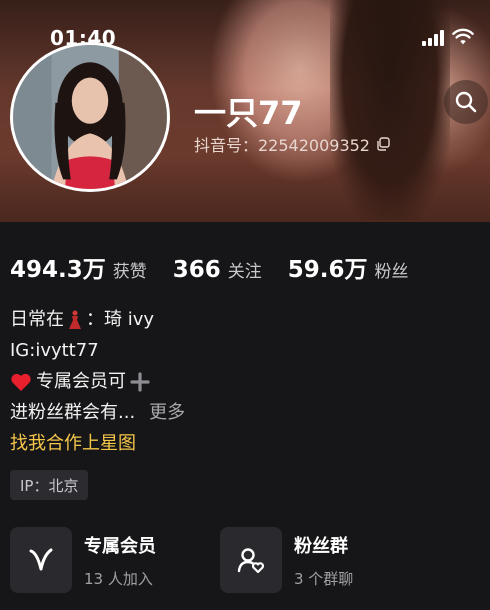 The height and width of the screenshot is (610, 490). What do you see at coordinates (120, 319) in the screenshot?
I see `bio-text: ：琦 ivy` at bounding box center [120, 319].